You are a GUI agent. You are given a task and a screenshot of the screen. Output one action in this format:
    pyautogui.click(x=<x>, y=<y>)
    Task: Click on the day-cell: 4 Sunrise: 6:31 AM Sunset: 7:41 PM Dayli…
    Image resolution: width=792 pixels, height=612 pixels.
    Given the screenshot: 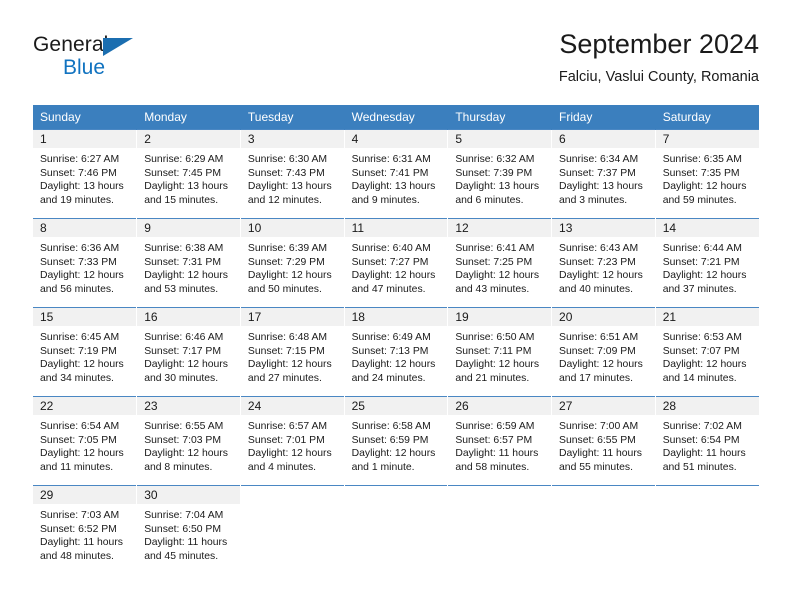 What is the action you would take?
    pyautogui.click(x=396, y=174)
    